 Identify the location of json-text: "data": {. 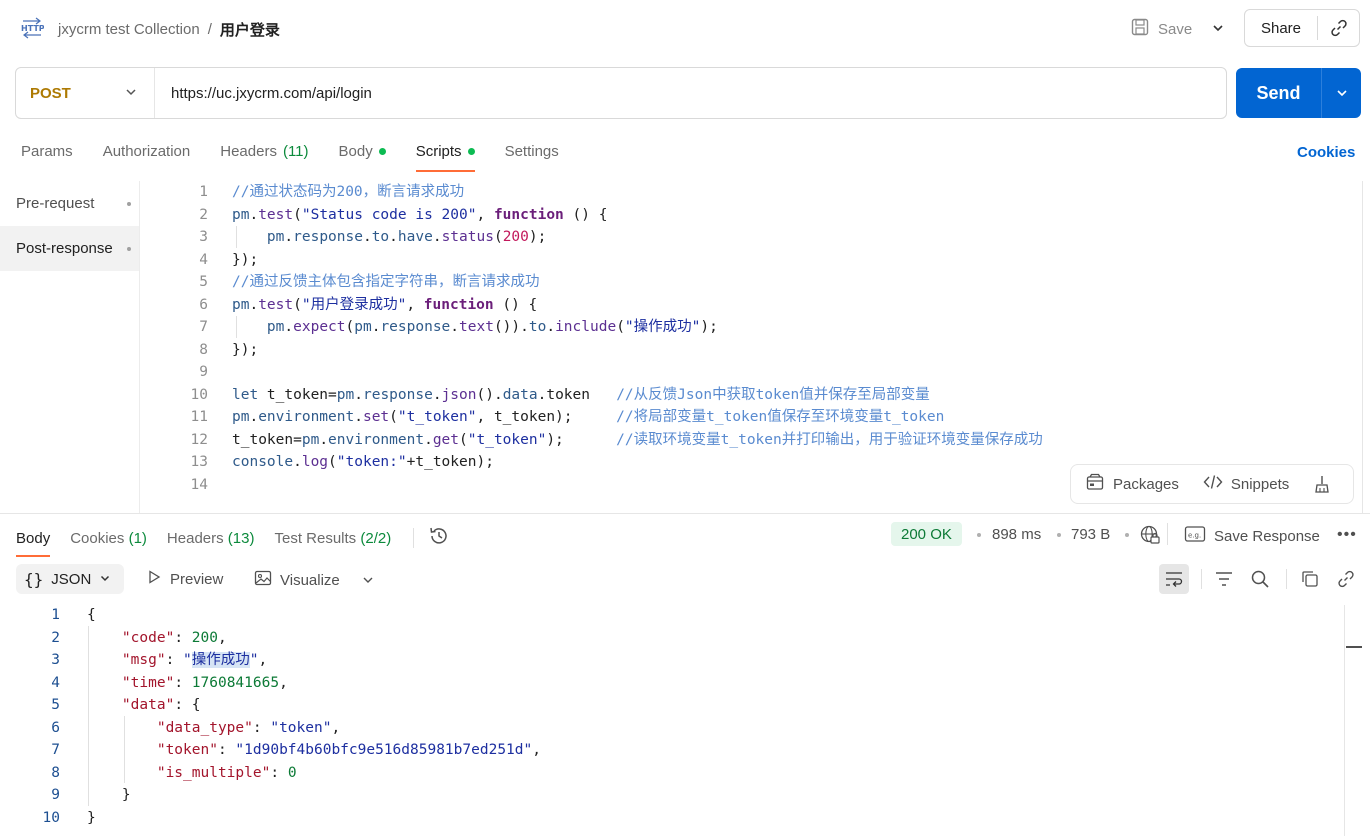
(144, 705).